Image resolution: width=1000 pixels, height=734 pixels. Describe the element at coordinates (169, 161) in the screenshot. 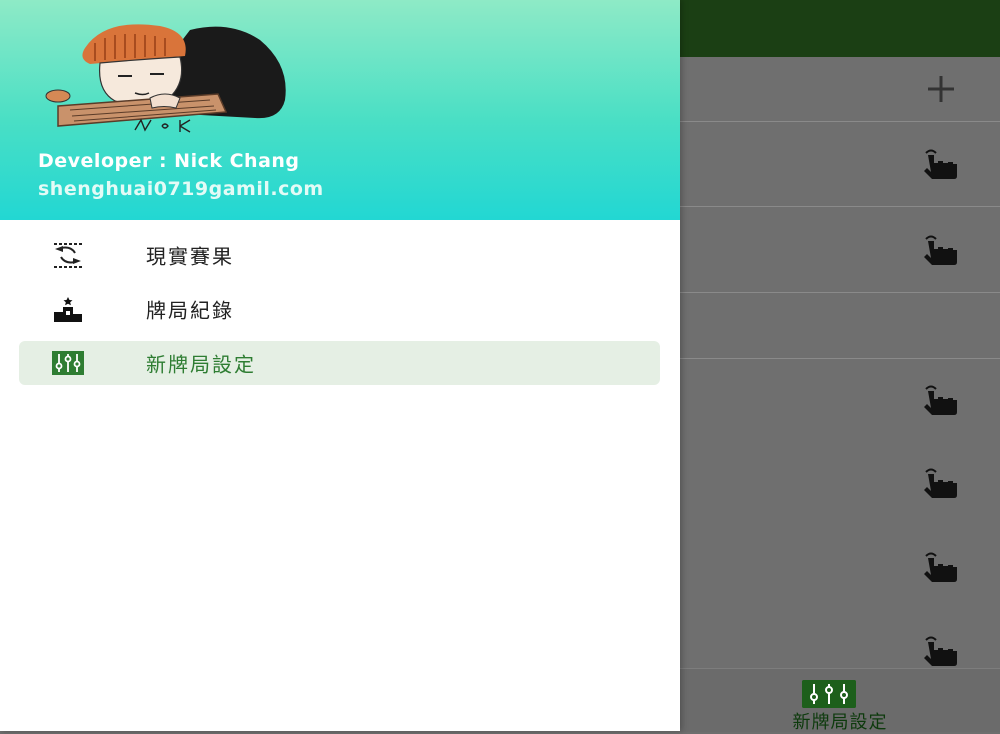

I see `developer-name: Developer : Nick Chang` at that location.